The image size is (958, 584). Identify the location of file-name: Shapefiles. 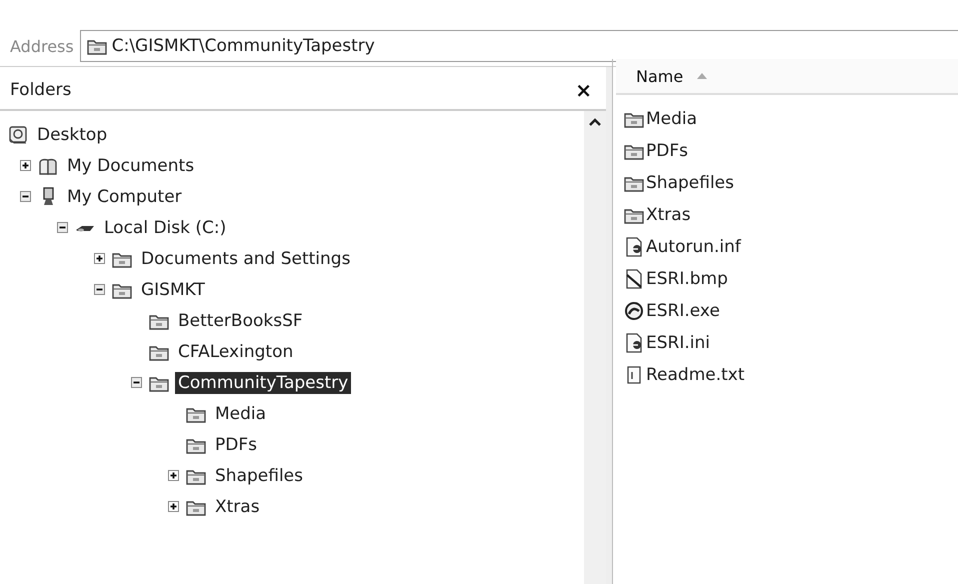
(690, 183).